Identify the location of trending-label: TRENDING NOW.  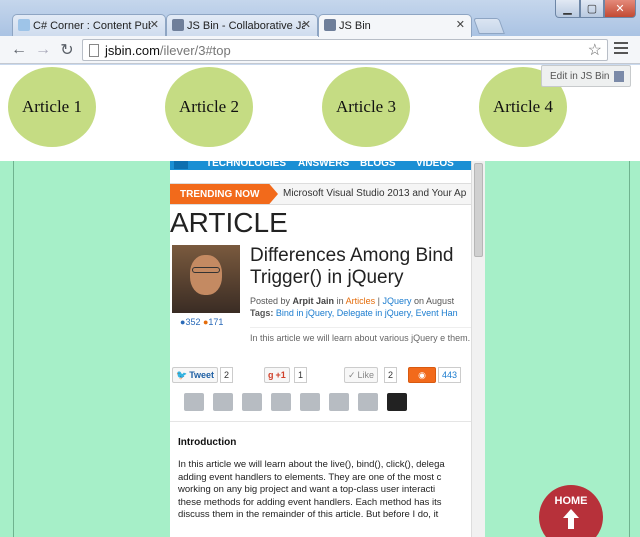
(224, 194).